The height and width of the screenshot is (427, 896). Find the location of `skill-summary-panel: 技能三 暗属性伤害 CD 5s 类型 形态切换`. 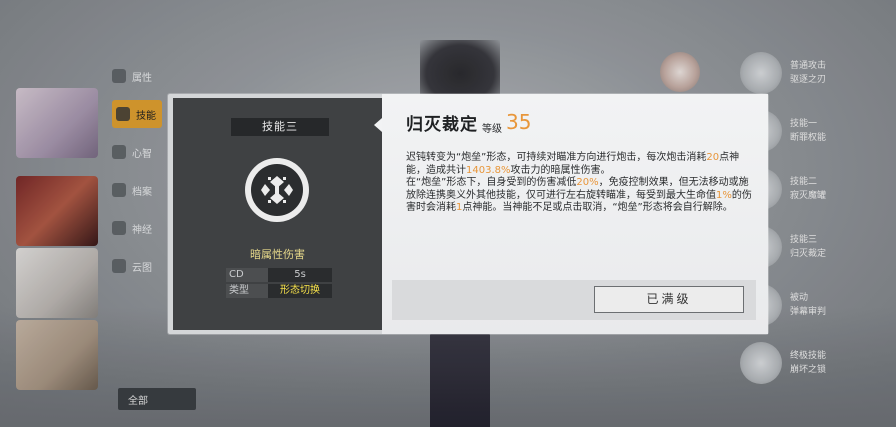

skill-summary-panel: 技能三 暗属性伤害 CD 5s 类型 形态切换 is located at coordinates (277, 214).